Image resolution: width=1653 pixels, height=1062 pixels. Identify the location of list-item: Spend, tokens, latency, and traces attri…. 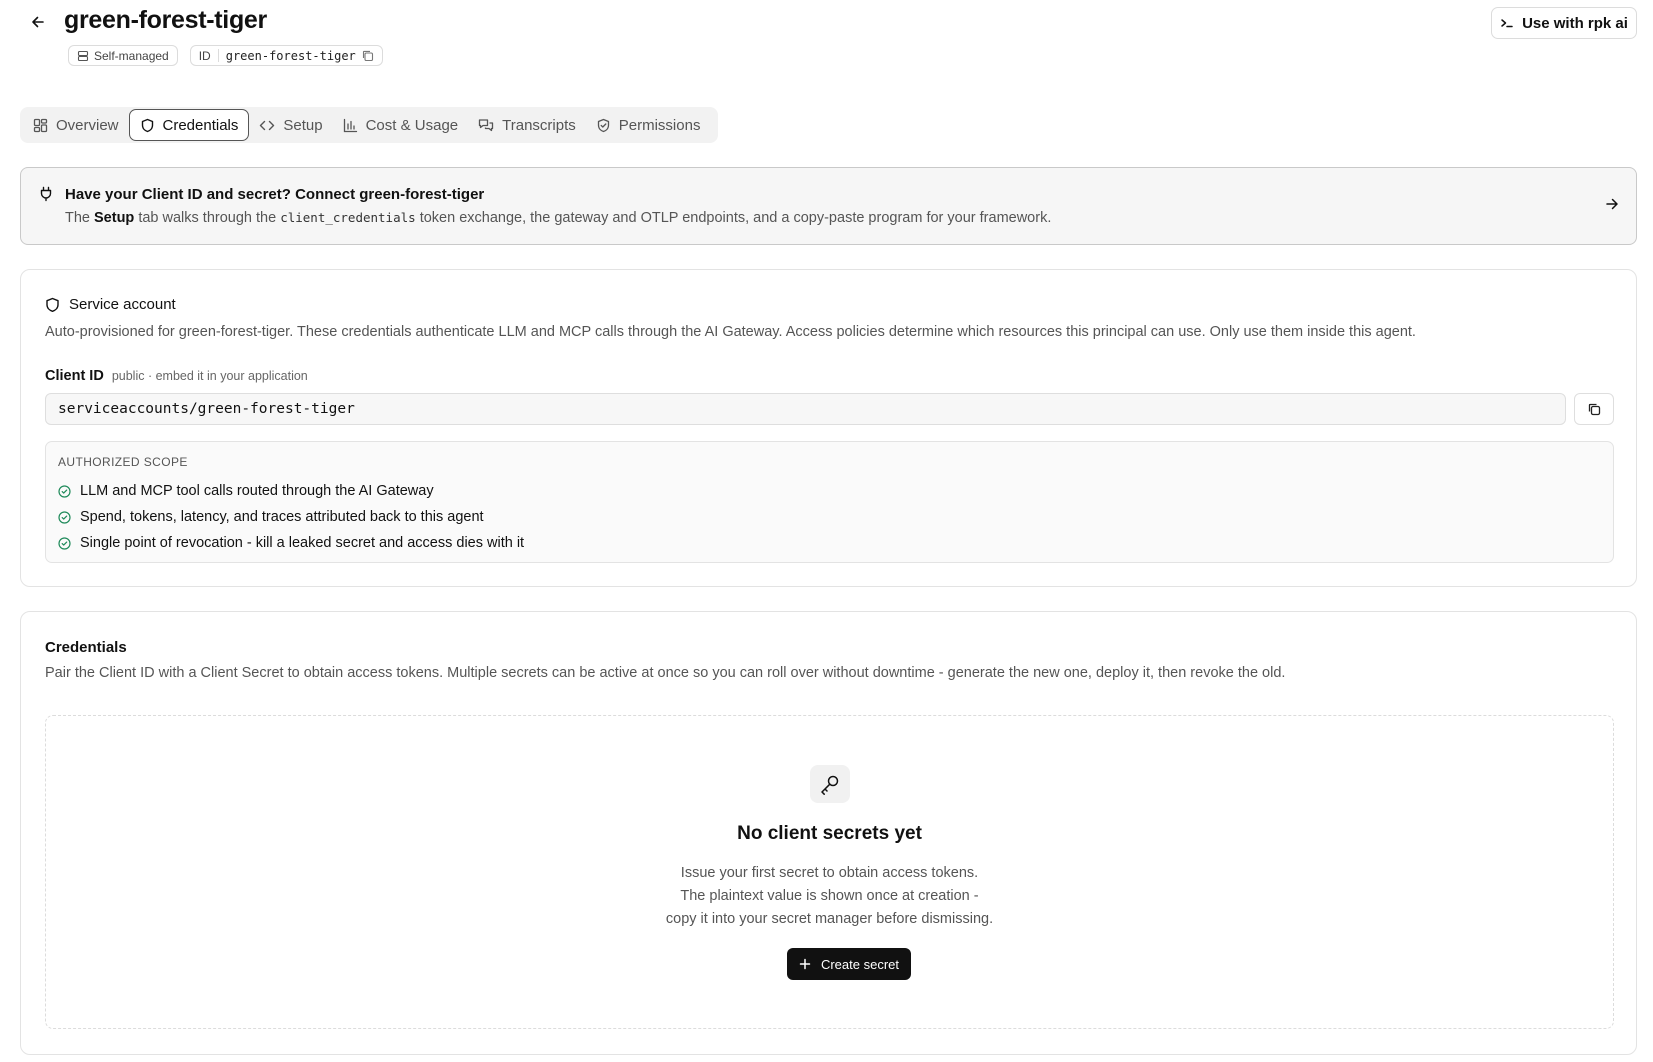
(291, 517).